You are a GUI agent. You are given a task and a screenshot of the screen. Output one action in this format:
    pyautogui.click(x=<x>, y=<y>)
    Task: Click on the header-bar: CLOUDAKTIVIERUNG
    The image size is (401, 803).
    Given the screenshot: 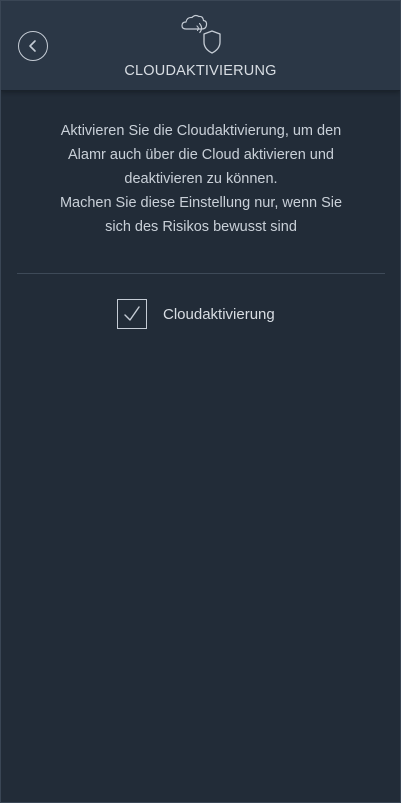 What is the action you would take?
    pyautogui.click(x=200, y=46)
    